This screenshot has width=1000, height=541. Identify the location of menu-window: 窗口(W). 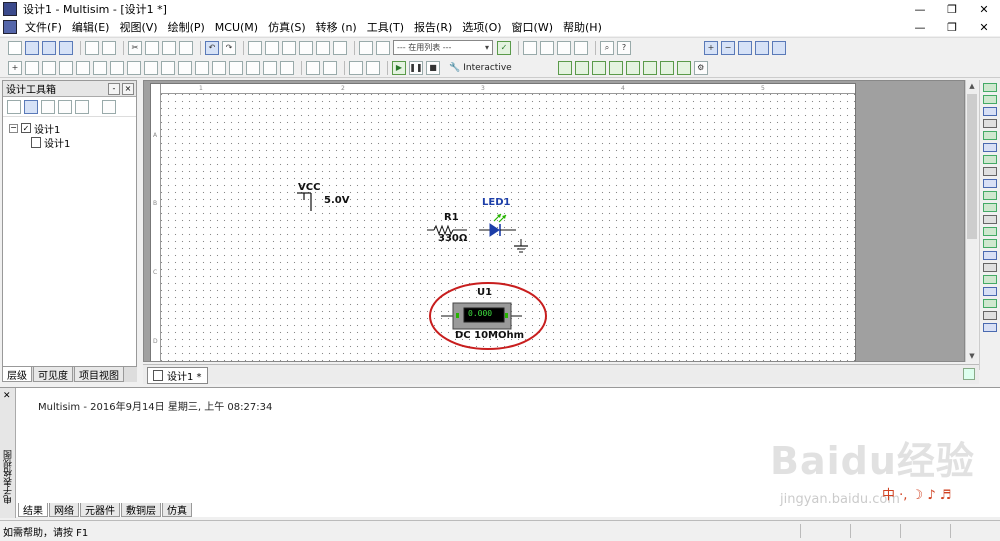
(532, 27).